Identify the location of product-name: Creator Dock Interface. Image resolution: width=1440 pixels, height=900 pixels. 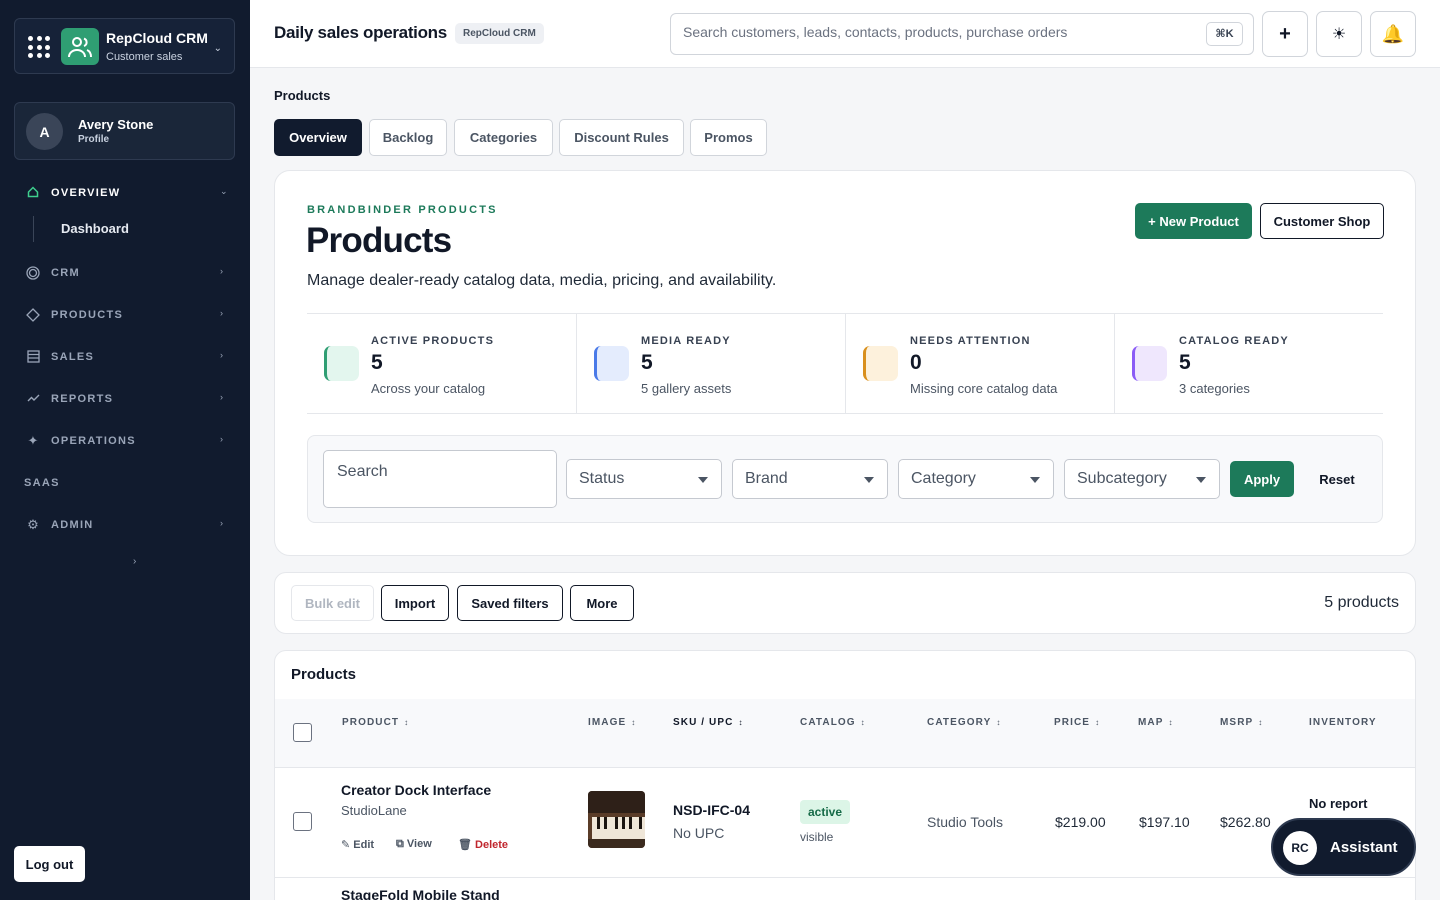
(416, 790).